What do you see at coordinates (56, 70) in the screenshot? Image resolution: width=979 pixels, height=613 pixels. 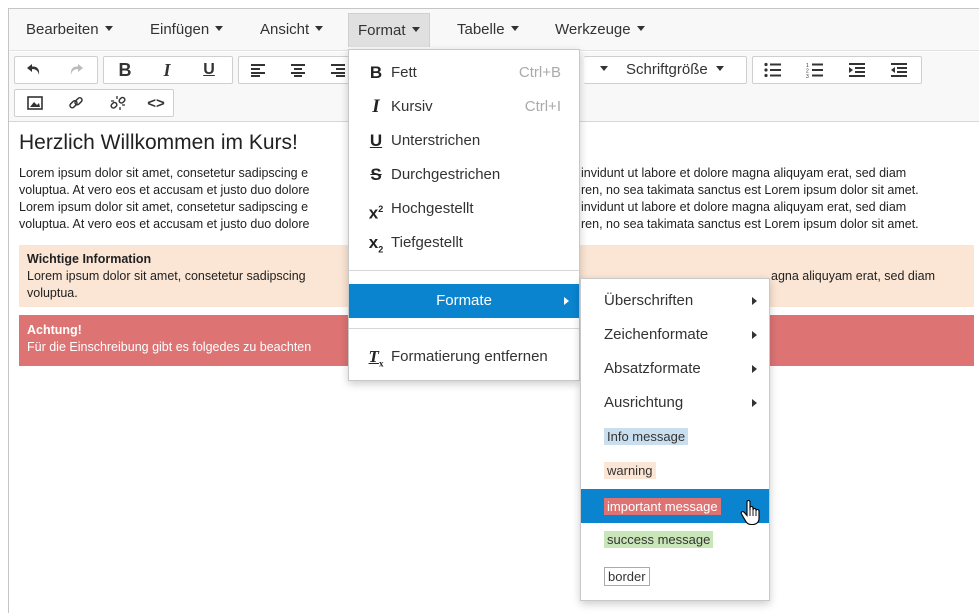 I see `history-group` at bounding box center [56, 70].